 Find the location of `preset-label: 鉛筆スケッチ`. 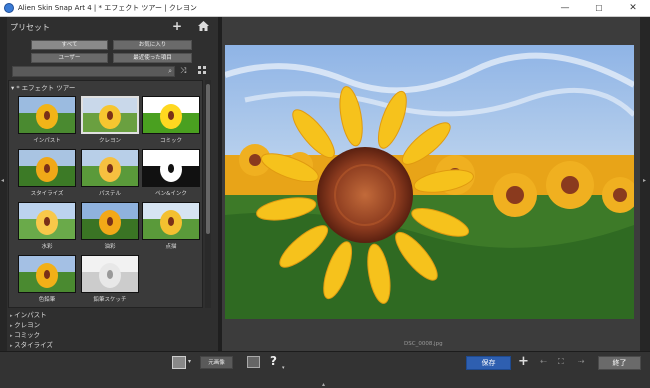

preset-label: 鉛筆スケッチ is located at coordinates (110, 300).